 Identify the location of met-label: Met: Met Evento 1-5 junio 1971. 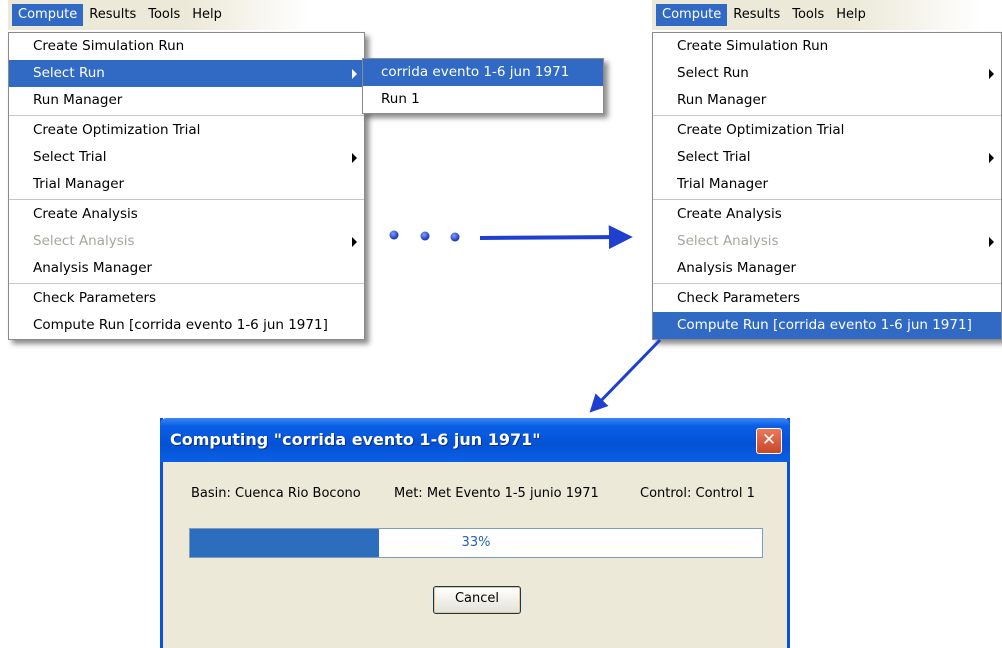
(496, 493).